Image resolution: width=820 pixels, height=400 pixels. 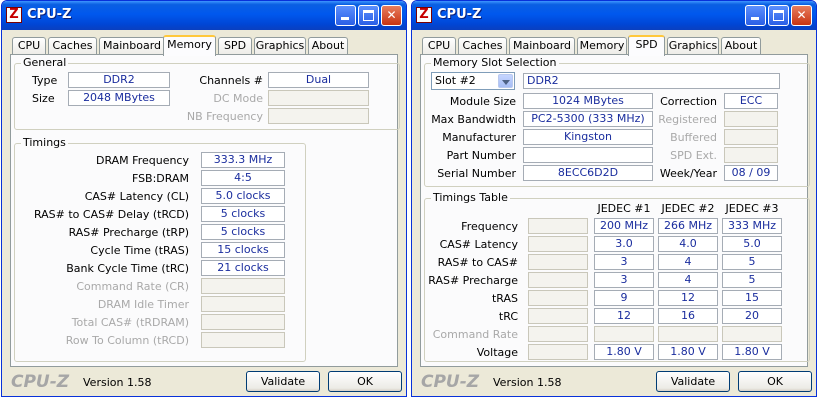 I want to click on window-title: CPU-Z, so click(x=49, y=14).